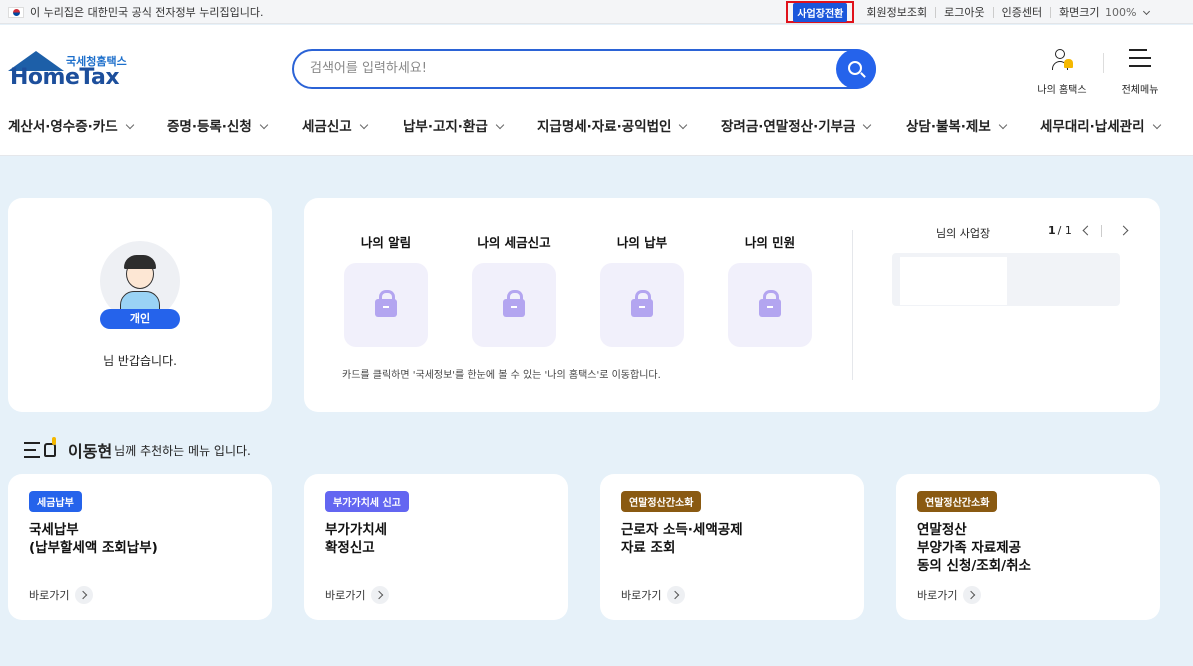 The image size is (1193, 666). I want to click on hometax-logo: 국세청홈택스 HomeTax, so click(73, 73).